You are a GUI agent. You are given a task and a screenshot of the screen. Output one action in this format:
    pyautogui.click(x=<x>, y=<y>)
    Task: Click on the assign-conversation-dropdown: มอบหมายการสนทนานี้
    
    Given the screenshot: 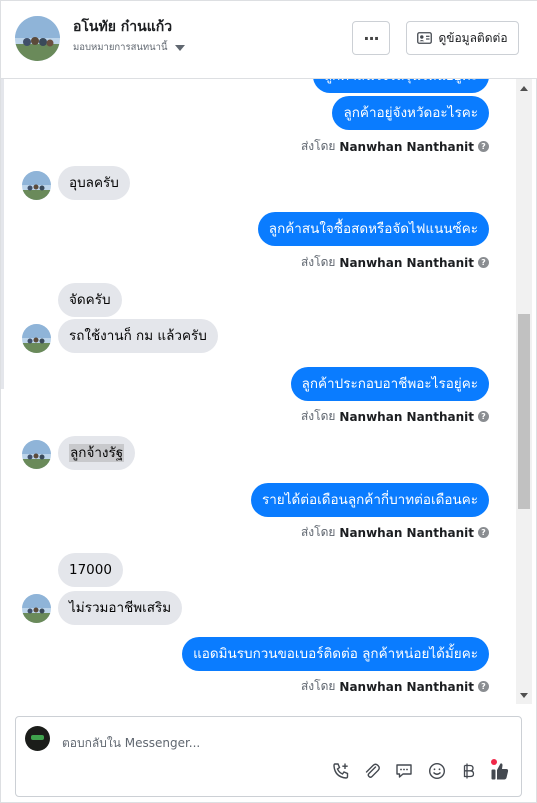 What is the action you would take?
    pyautogui.click(x=129, y=47)
    